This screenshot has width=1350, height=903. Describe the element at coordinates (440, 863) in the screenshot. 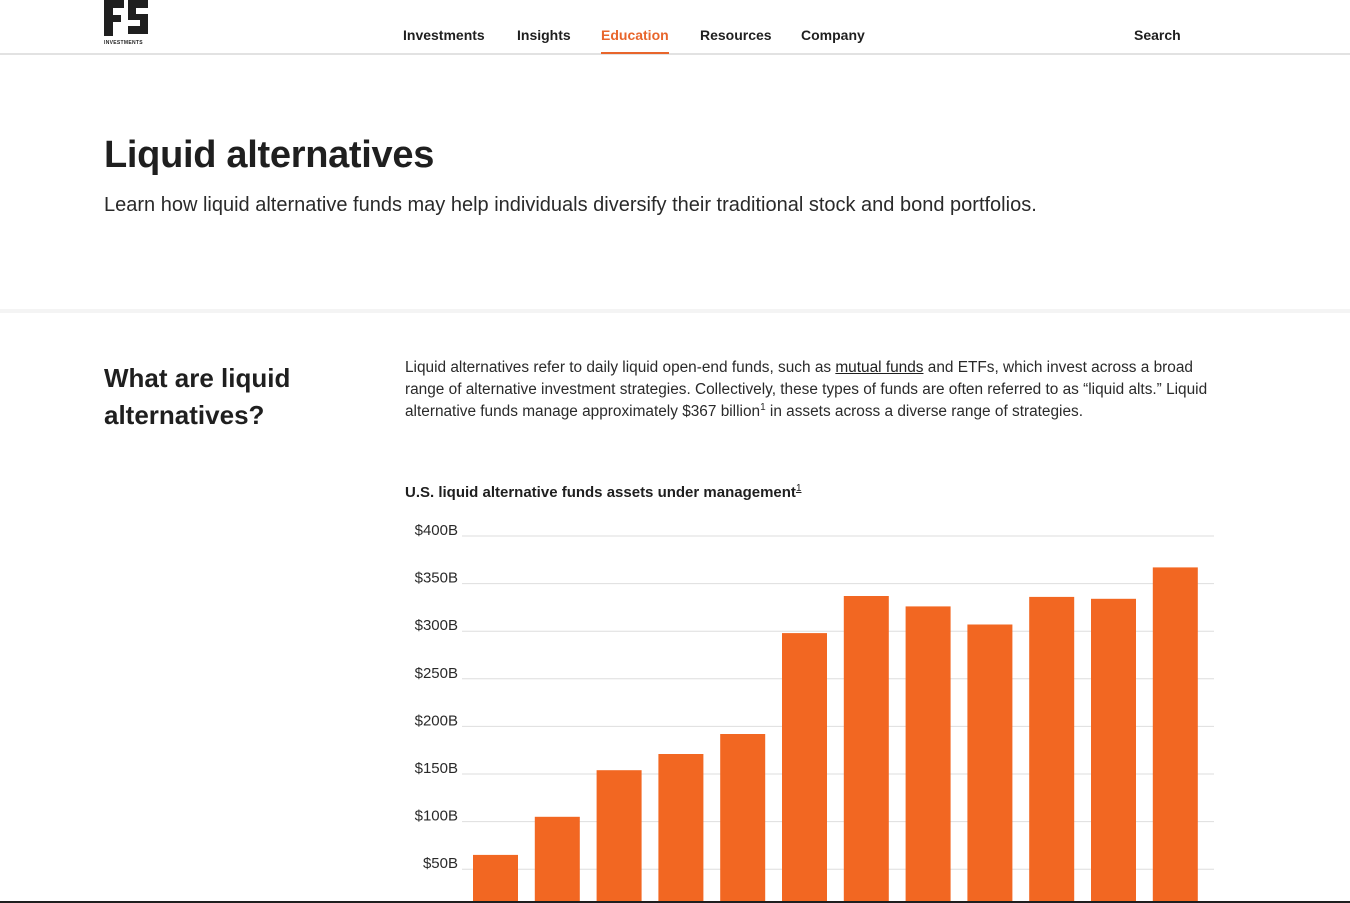

I see `y-tick-label: $50B` at that location.